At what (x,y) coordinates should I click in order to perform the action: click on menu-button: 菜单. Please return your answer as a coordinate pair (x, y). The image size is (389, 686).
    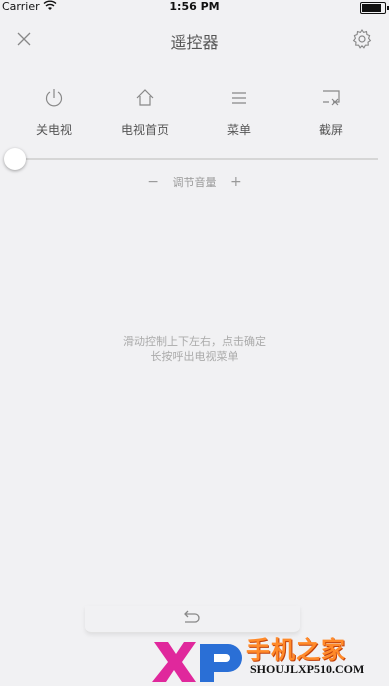
    Looking at the image, I should click on (239, 112).